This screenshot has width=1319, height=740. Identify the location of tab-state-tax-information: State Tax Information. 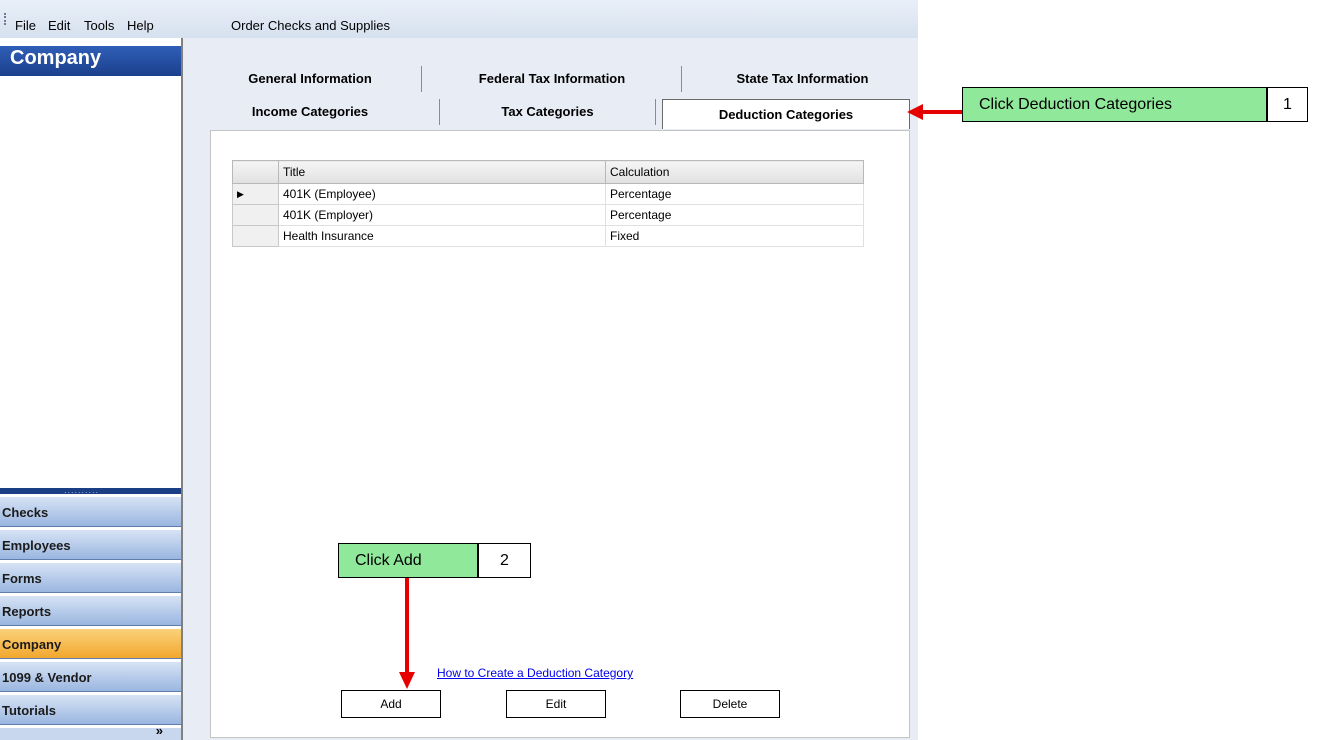
(802, 79).